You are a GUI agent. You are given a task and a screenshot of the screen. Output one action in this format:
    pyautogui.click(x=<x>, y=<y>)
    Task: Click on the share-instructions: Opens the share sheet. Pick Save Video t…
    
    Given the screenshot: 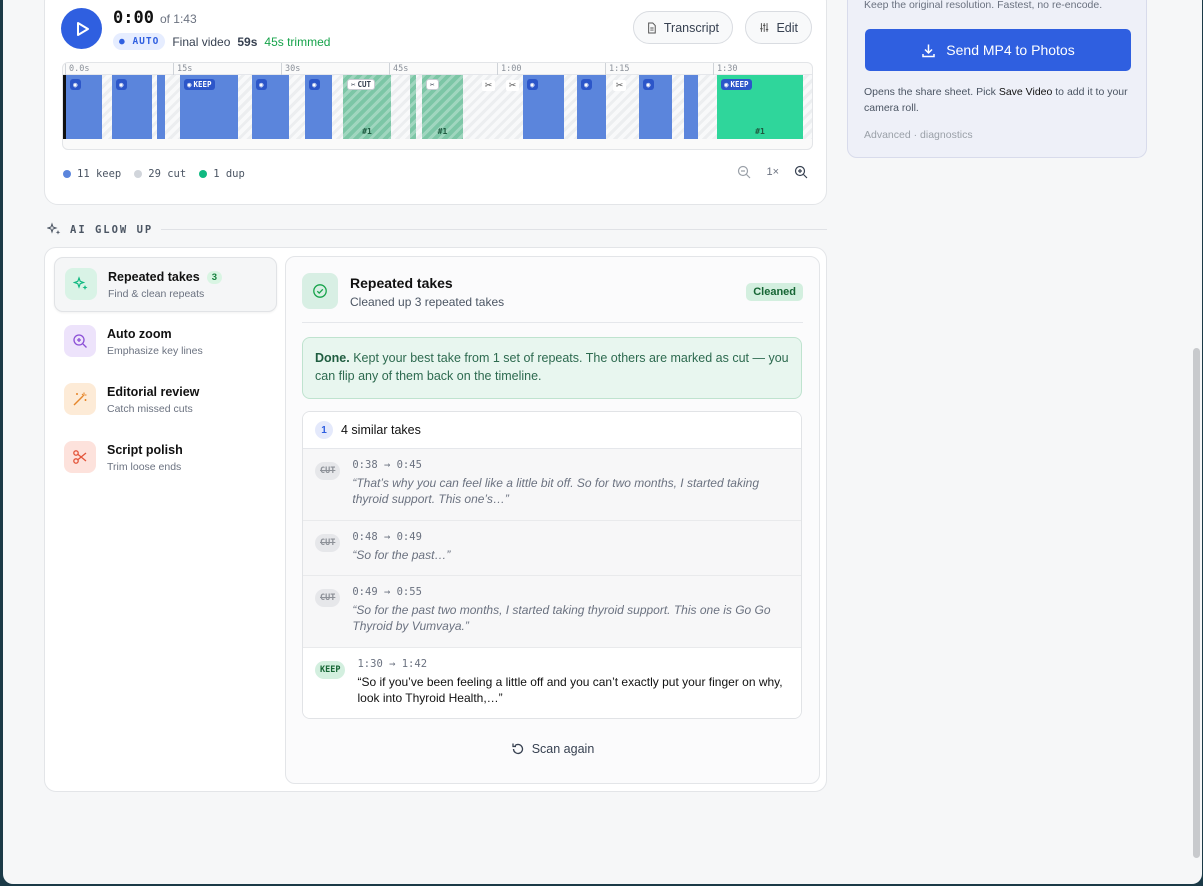 What is the action you would take?
    pyautogui.click(x=996, y=100)
    